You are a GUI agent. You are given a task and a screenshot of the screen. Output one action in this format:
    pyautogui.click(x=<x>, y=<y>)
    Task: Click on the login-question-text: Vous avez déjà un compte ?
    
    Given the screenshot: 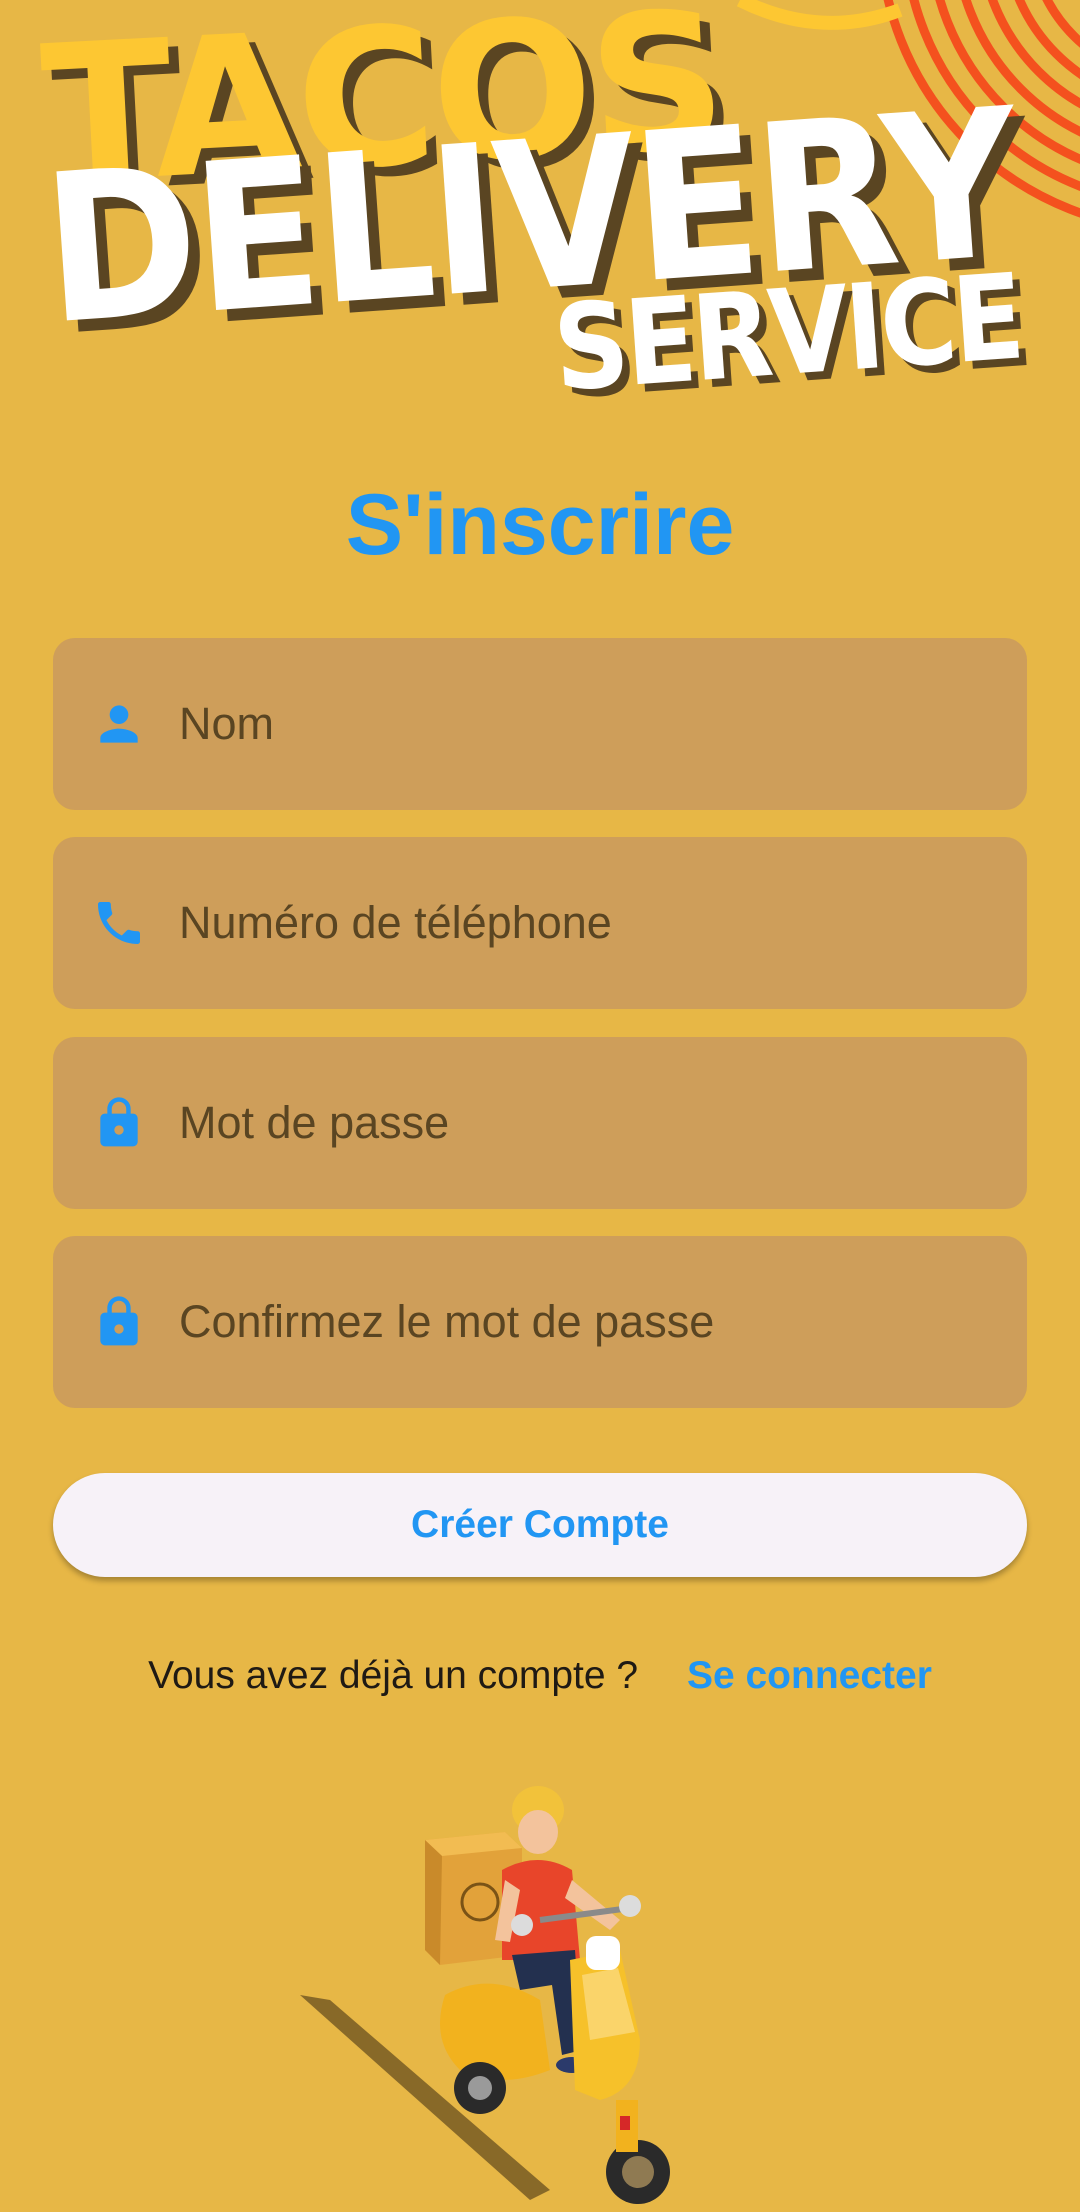 What is the action you would take?
    pyautogui.click(x=393, y=1675)
    